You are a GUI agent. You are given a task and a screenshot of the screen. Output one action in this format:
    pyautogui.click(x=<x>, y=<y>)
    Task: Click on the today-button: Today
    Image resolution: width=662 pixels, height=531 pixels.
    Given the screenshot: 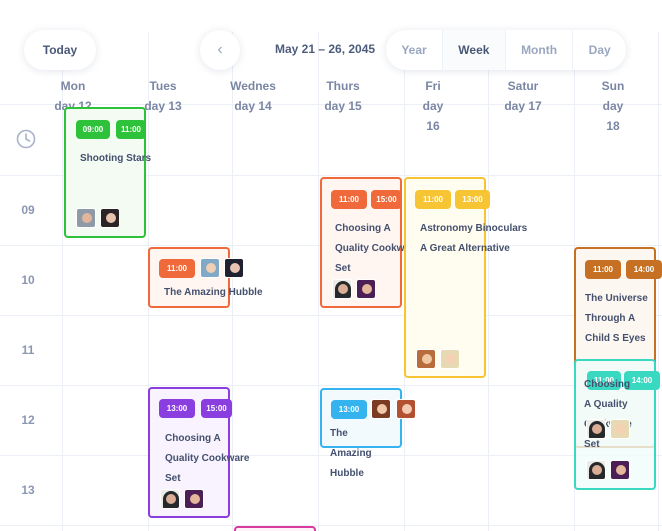 What is the action you would take?
    pyautogui.click(x=60, y=50)
    